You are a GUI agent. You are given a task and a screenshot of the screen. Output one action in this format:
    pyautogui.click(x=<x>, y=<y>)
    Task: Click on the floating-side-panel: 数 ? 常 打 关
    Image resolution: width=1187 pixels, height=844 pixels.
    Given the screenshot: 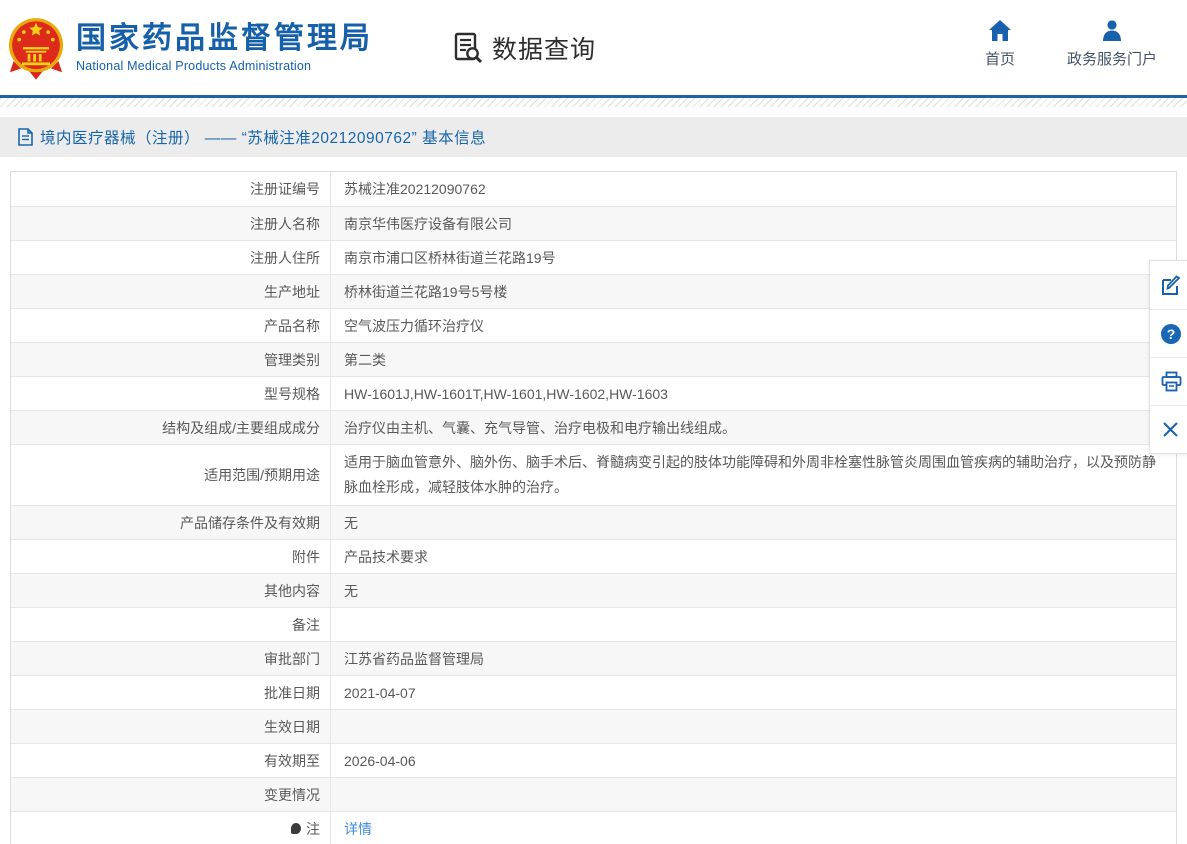 What is the action you would take?
    pyautogui.click(x=1168, y=357)
    